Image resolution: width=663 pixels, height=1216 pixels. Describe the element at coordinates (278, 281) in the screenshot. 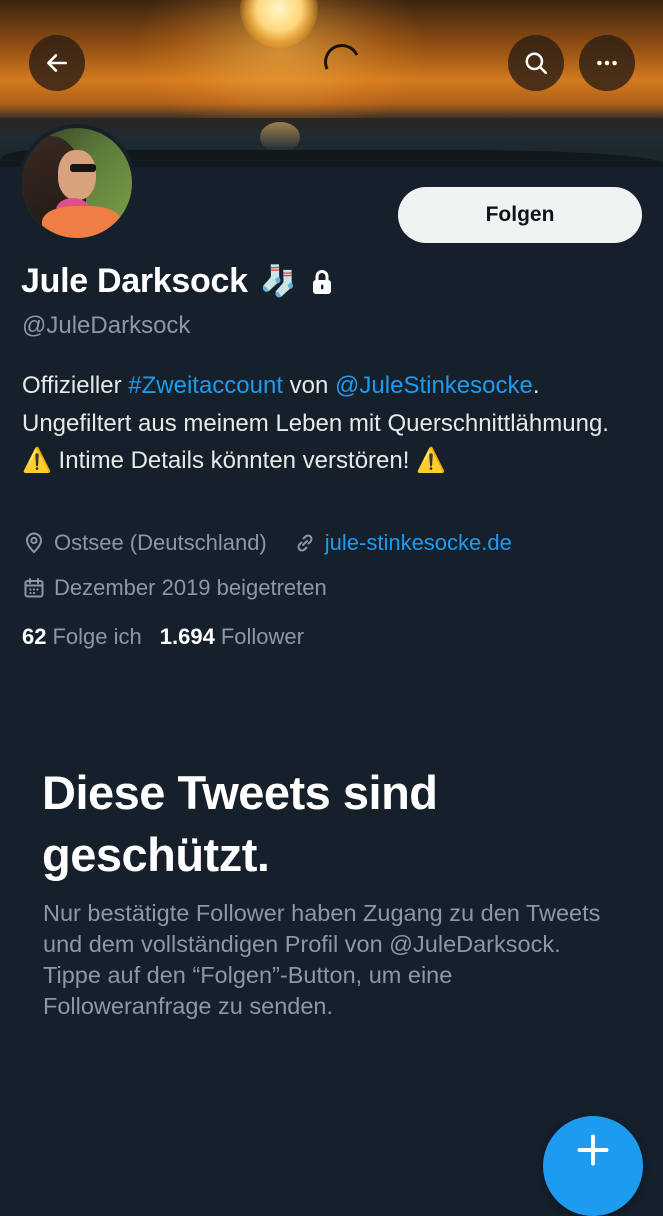

I see `sock-emoji: 🧦` at that location.